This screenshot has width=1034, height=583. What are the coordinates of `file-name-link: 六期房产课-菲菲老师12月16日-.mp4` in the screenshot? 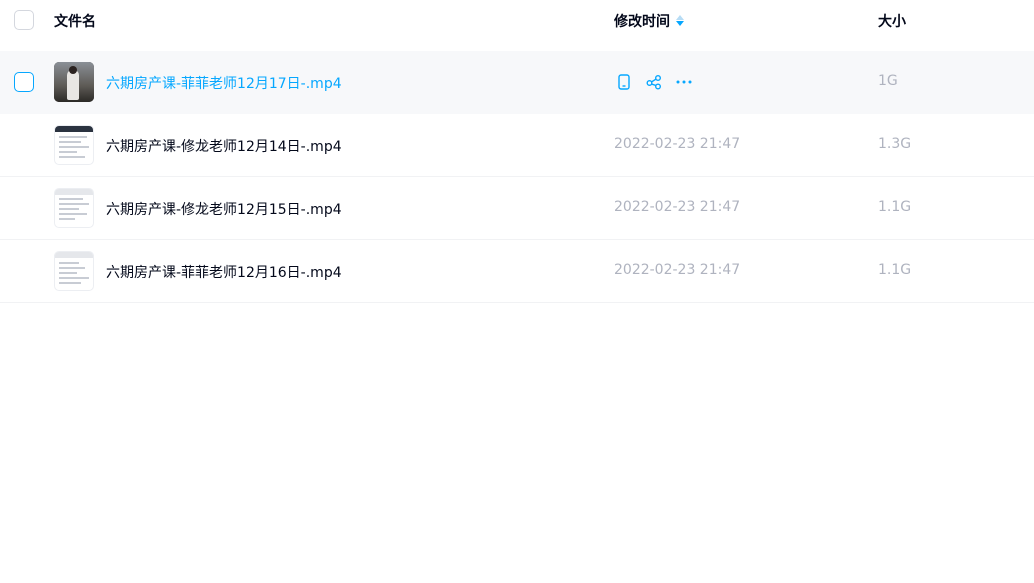 It's located at (224, 272).